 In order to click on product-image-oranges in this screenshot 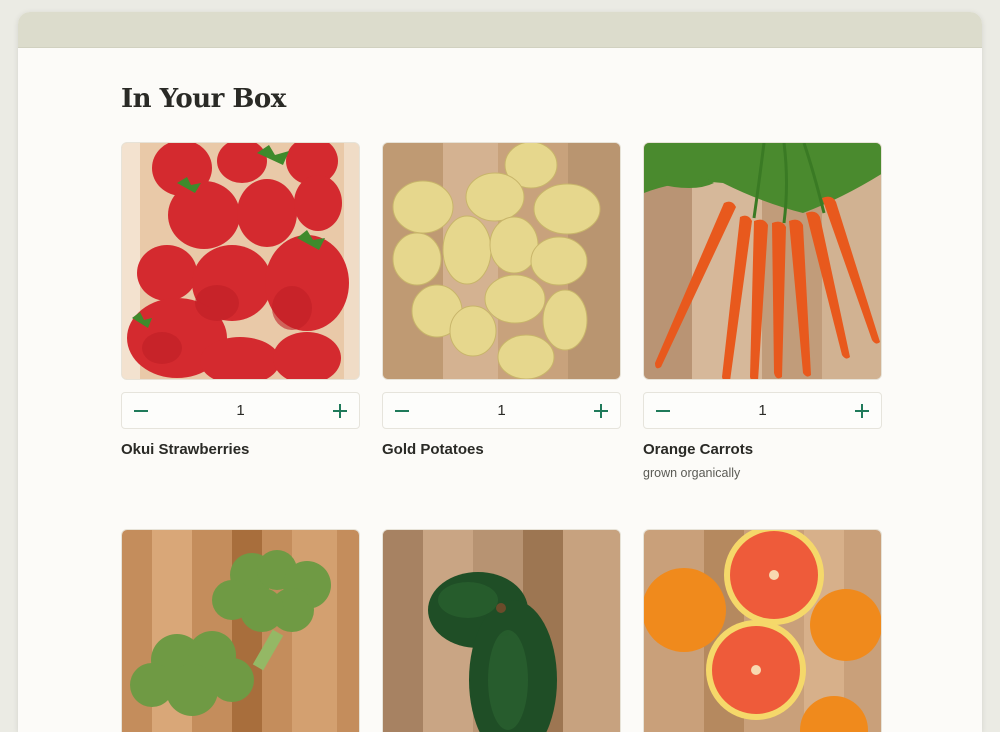, I will do `click(762, 630)`.